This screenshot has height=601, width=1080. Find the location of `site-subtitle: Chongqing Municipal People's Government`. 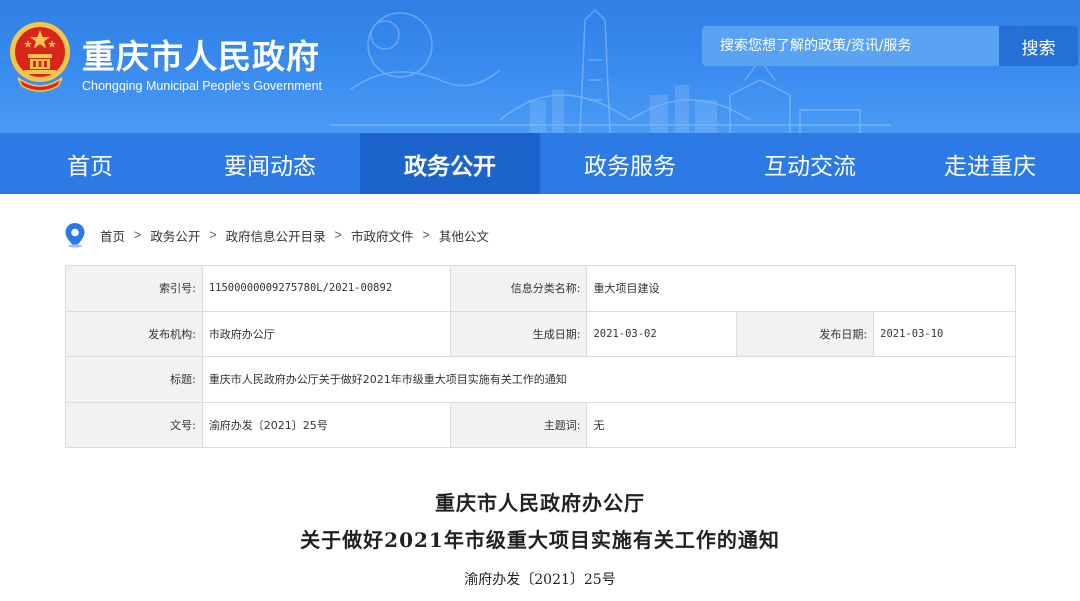

site-subtitle: Chongqing Municipal People's Government is located at coordinates (202, 86).